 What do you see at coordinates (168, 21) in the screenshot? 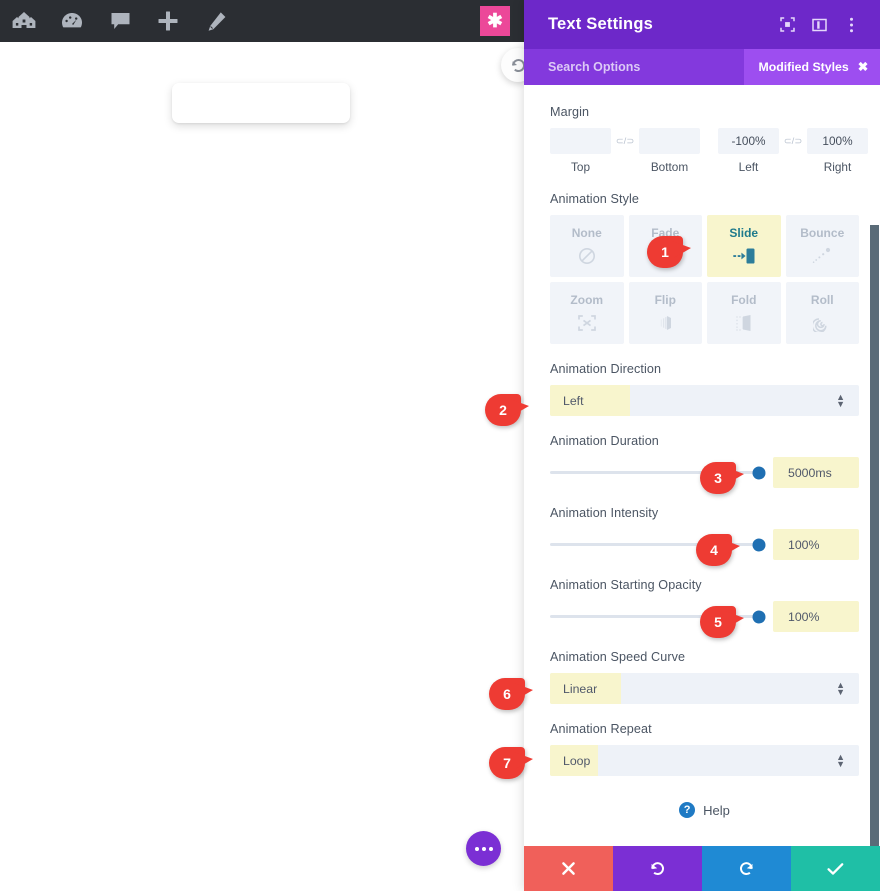
I see `add-module-icon` at bounding box center [168, 21].